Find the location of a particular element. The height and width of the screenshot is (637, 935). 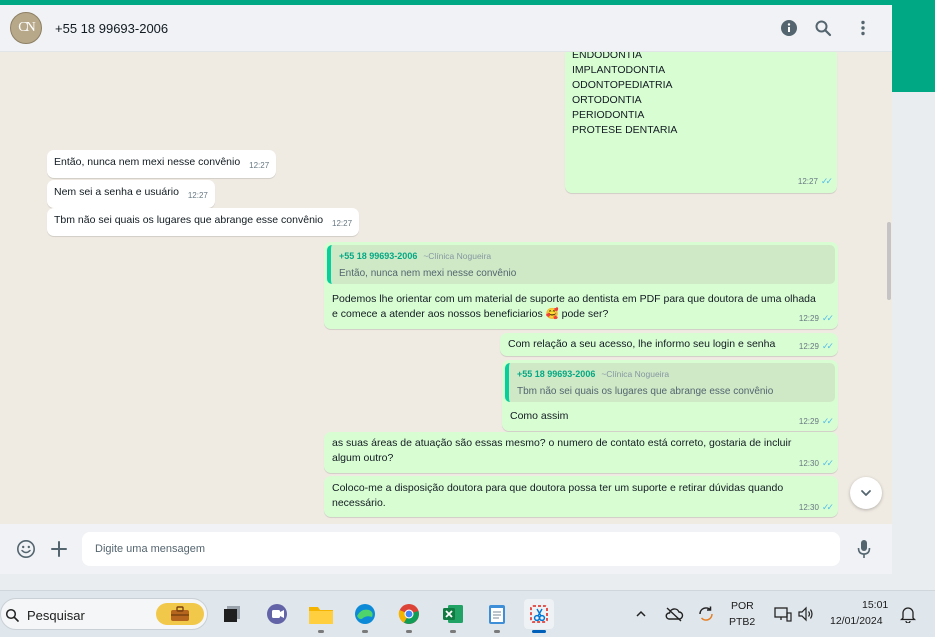

spec-item: PROTESE DENTARIA is located at coordinates (625, 130).